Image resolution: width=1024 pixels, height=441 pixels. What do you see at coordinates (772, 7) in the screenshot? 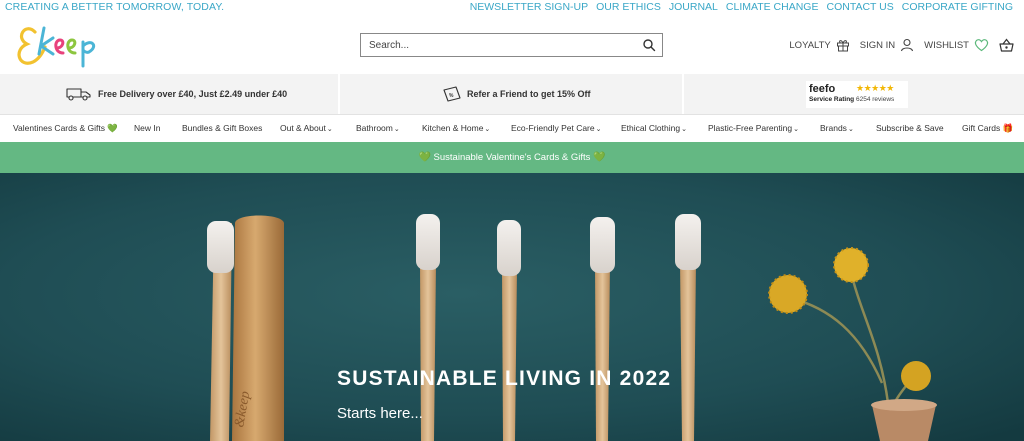
I see `climate-change-link: CLIMATE CHANGE` at bounding box center [772, 7].